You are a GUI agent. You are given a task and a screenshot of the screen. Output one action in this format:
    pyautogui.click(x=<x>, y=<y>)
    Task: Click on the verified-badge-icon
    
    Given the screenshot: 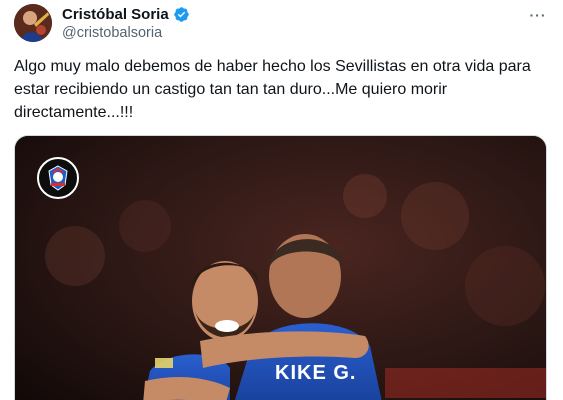 What is the action you would take?
    pyautogui.click(x=181, y=14)
    